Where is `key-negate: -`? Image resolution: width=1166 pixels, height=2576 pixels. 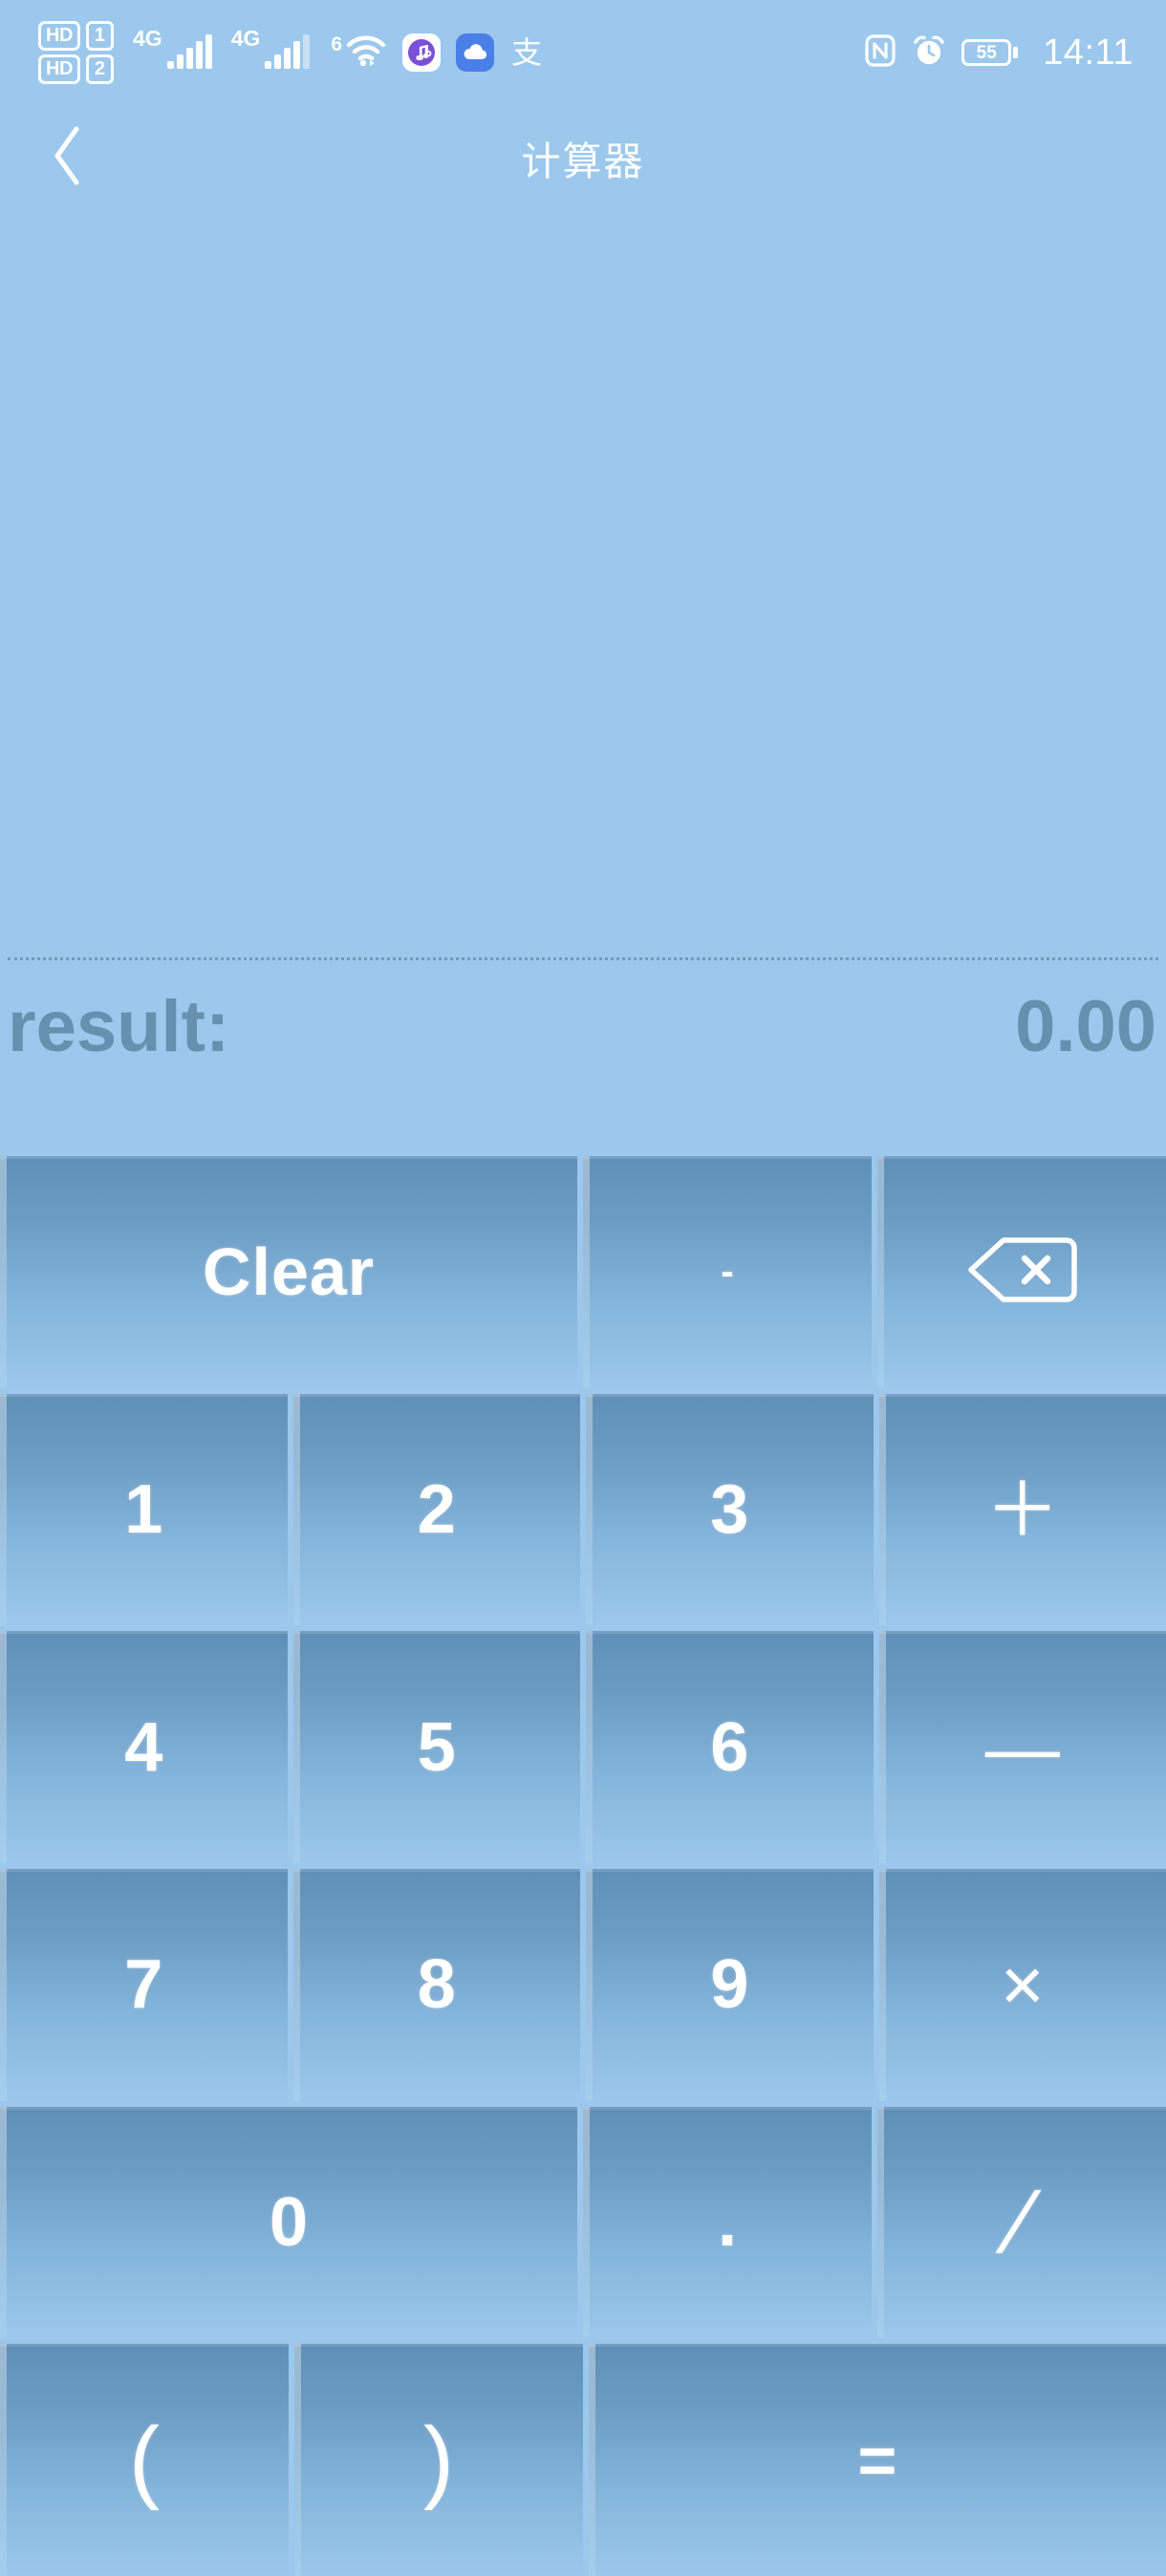
key-negate: - is located at coordinates (724, 1272).